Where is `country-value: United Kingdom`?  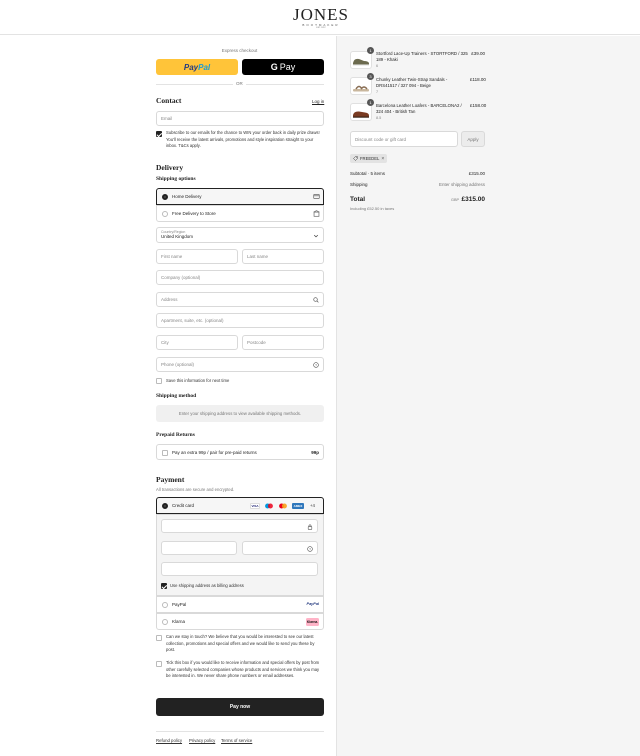
country-value: United Kingdom is located at coordinates (177, 236).